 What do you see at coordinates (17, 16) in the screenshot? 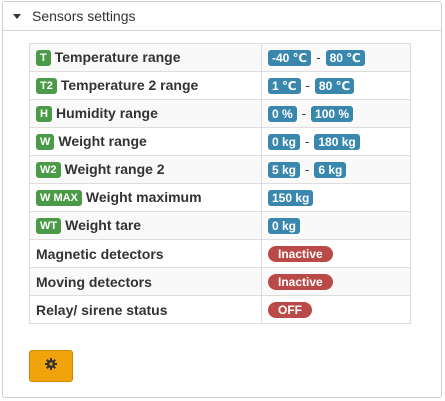
I see `caret-down-icon` at bounding box center [17, 16].